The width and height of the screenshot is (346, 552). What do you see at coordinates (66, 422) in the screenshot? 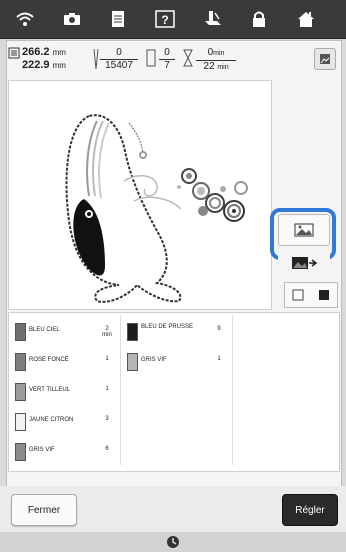
I see `thread-row: JAUNE CITRON 3` at bounding box center [66, 422].